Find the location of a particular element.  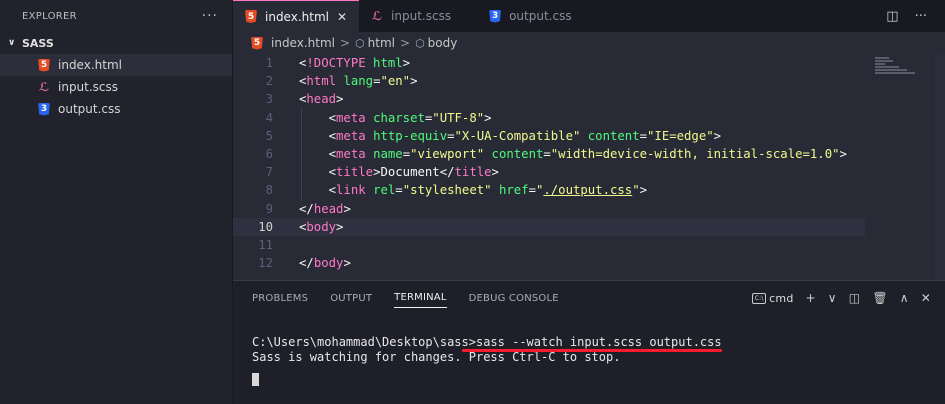

terminal-command: sass --watch input.scss output.css is located at coordinates (598, 342).